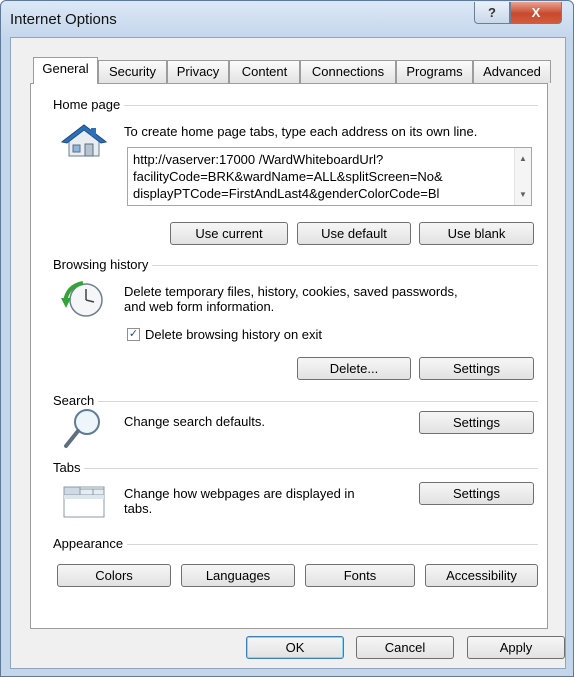 Image resolution: width=574 pixels, height=677 pixels. What do you see at coordinates (89, 104) in the screenshot?
I see `home-page-heading: Home page` at bounding box center [89, 104].